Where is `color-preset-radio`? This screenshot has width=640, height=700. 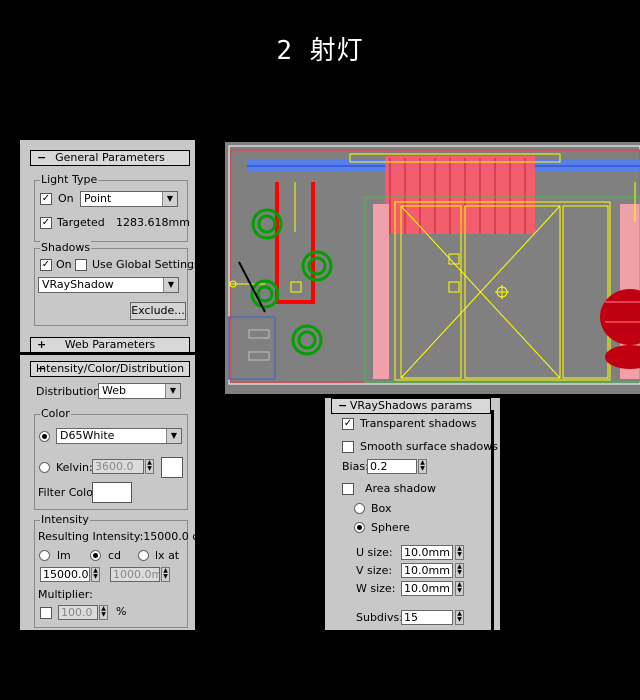
color-preset-radio is located at coordinates (44, 436).